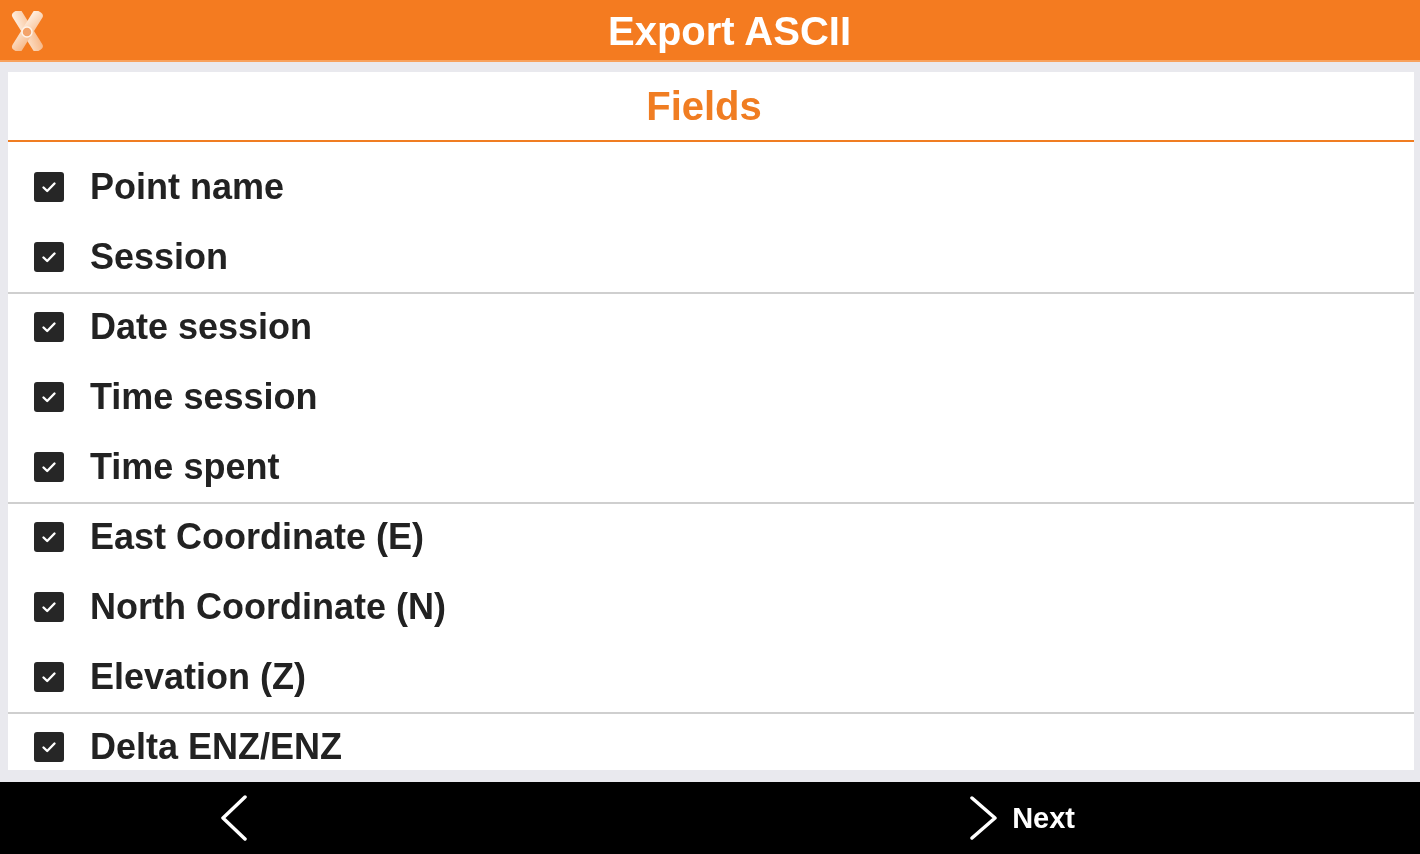  Describe the element at coordinates (204, 397) in the screenshot. I see `field-label: Time session` at that location.